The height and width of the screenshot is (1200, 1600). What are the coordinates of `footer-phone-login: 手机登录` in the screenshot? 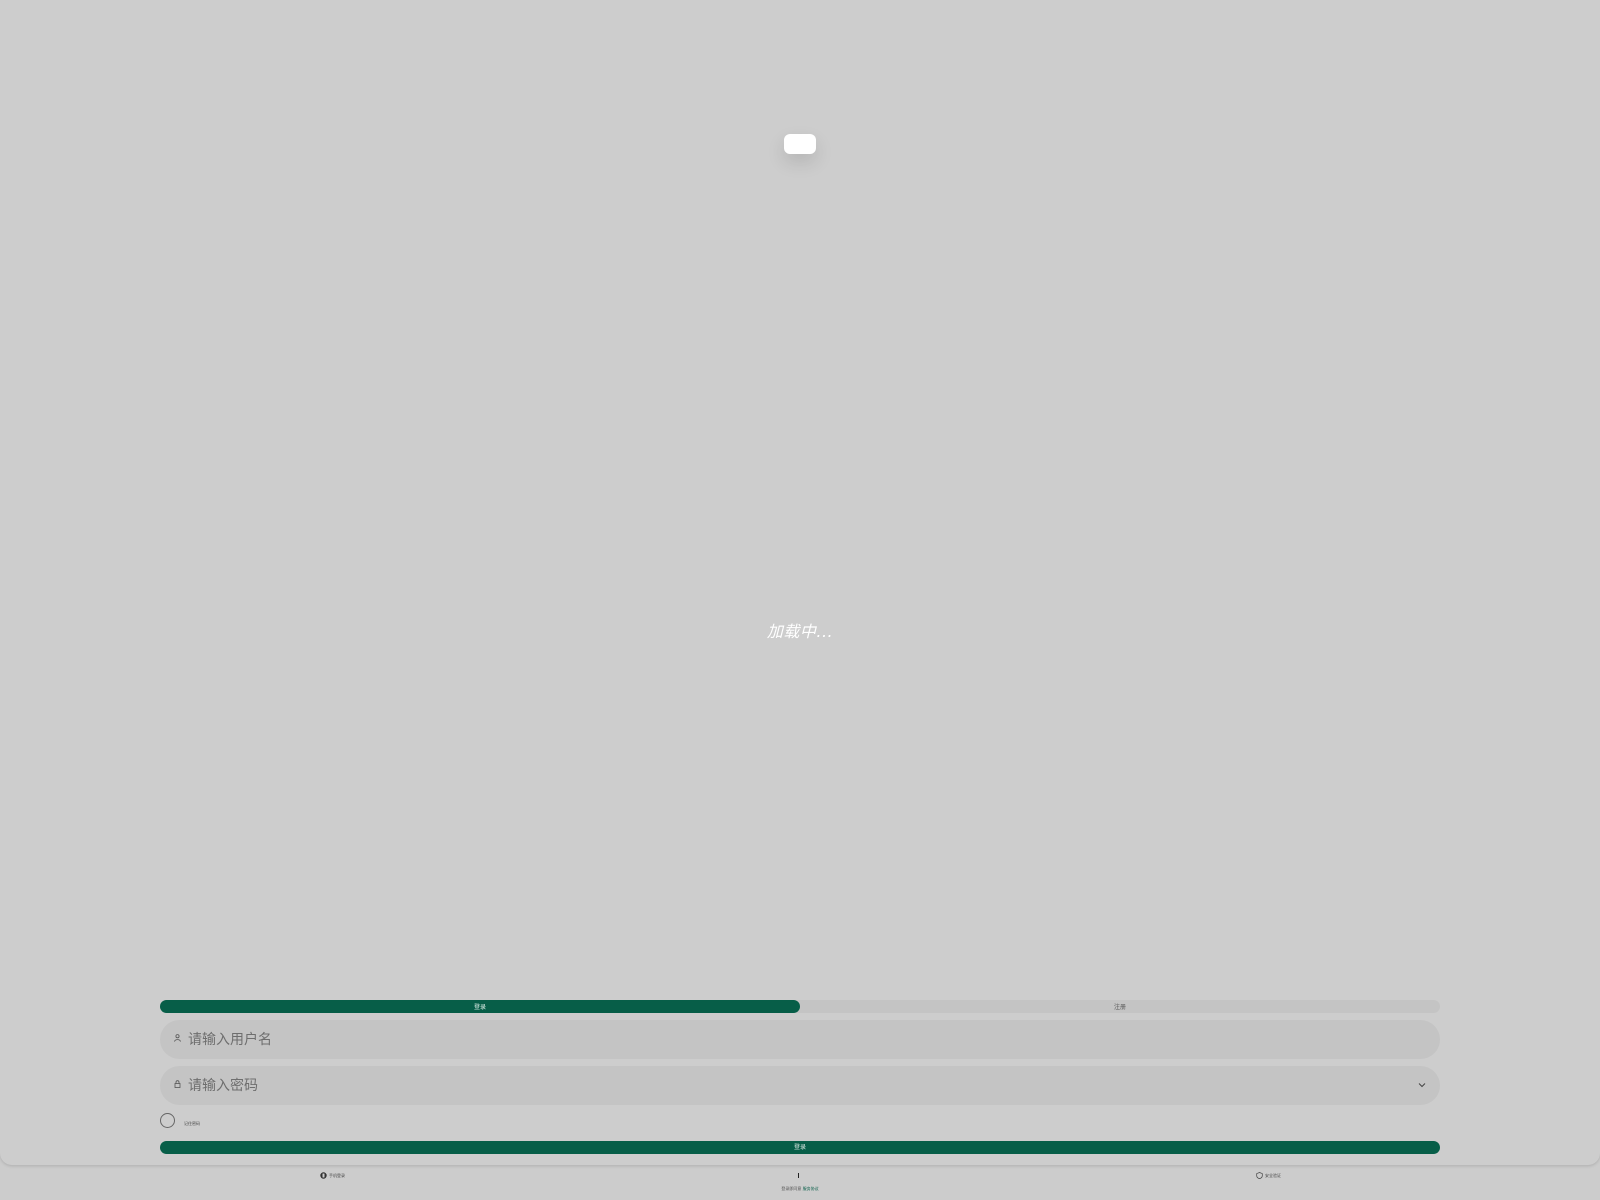 It's located at (332, 1175).